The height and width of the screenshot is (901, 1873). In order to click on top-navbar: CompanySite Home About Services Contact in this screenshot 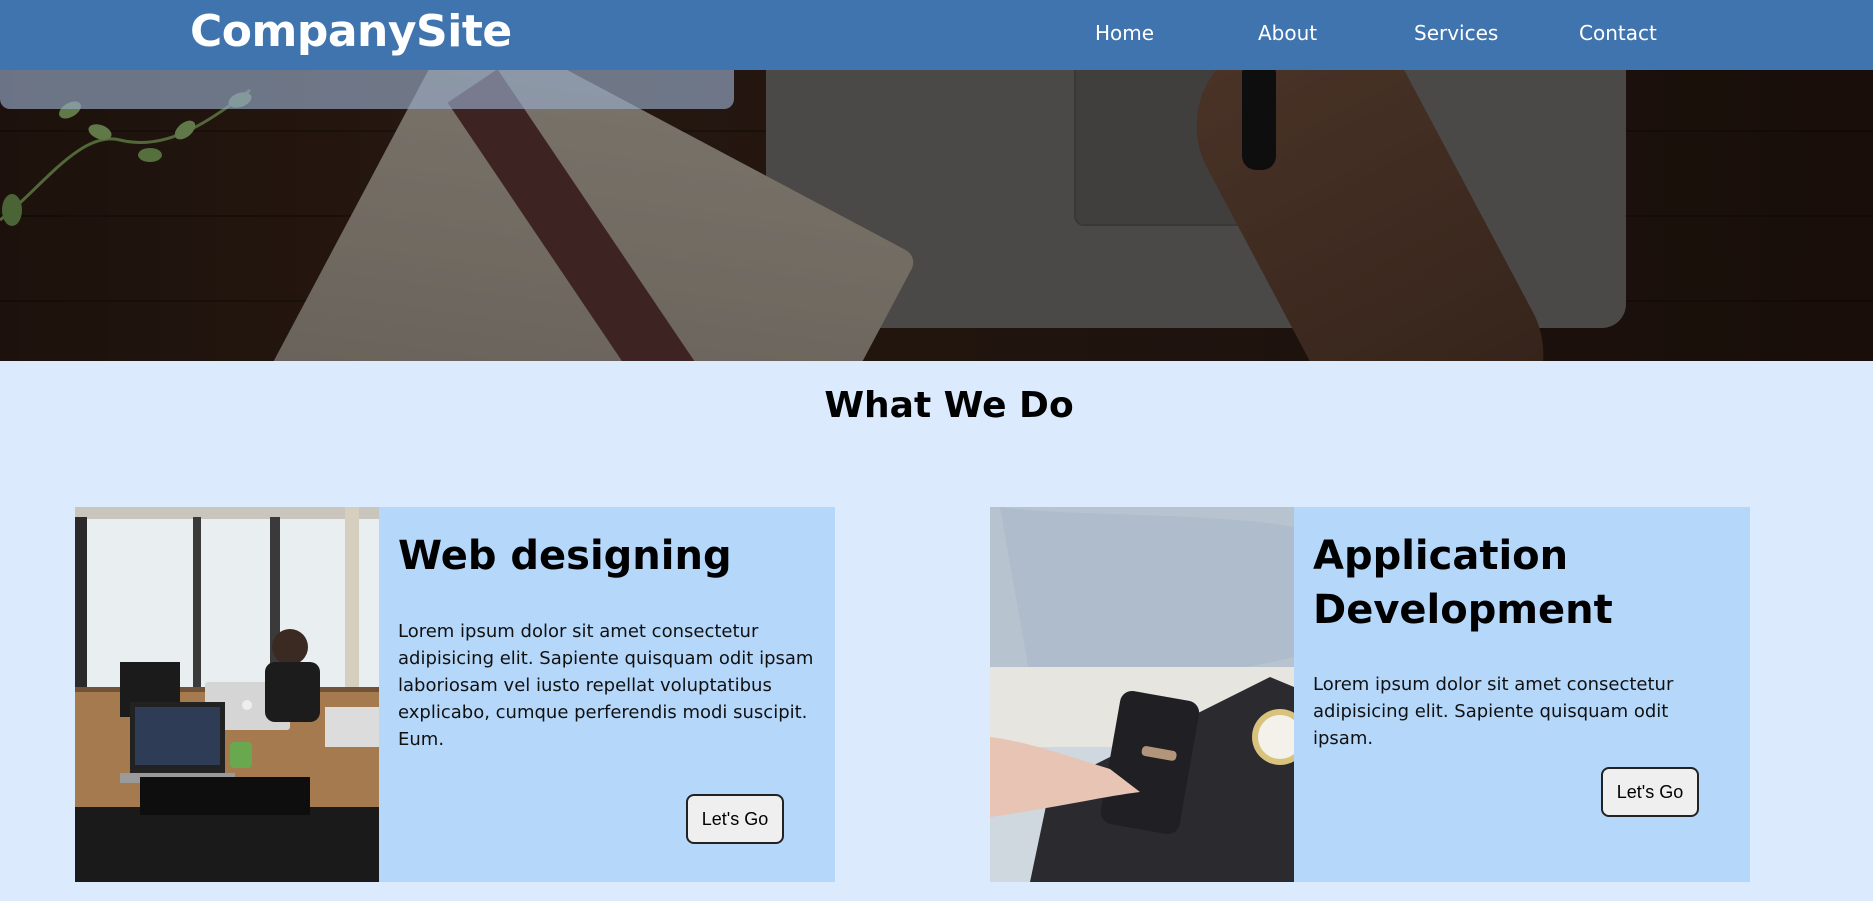, I will do `click(936, 35)`.